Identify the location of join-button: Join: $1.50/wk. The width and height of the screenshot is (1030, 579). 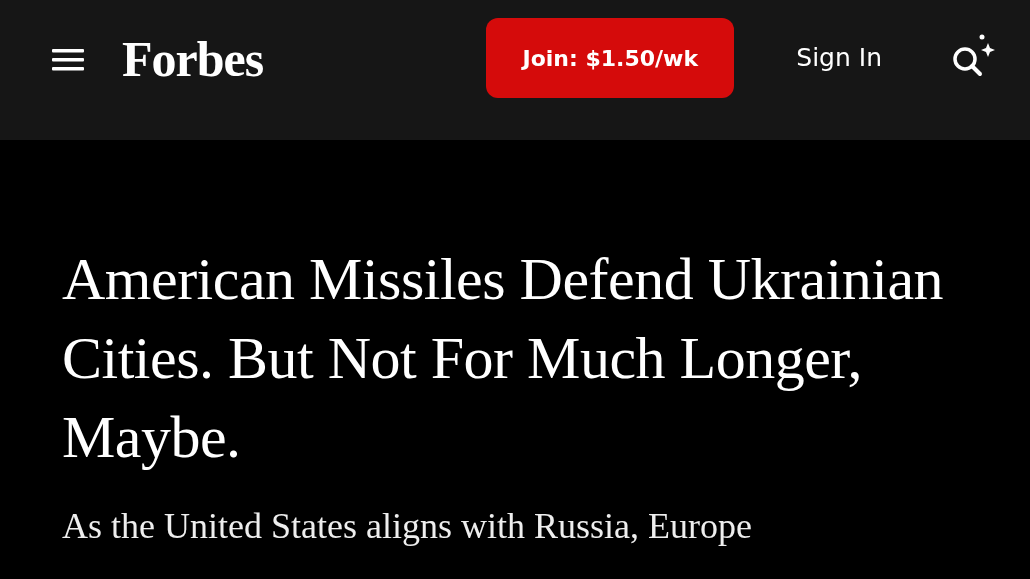
(610, 58).